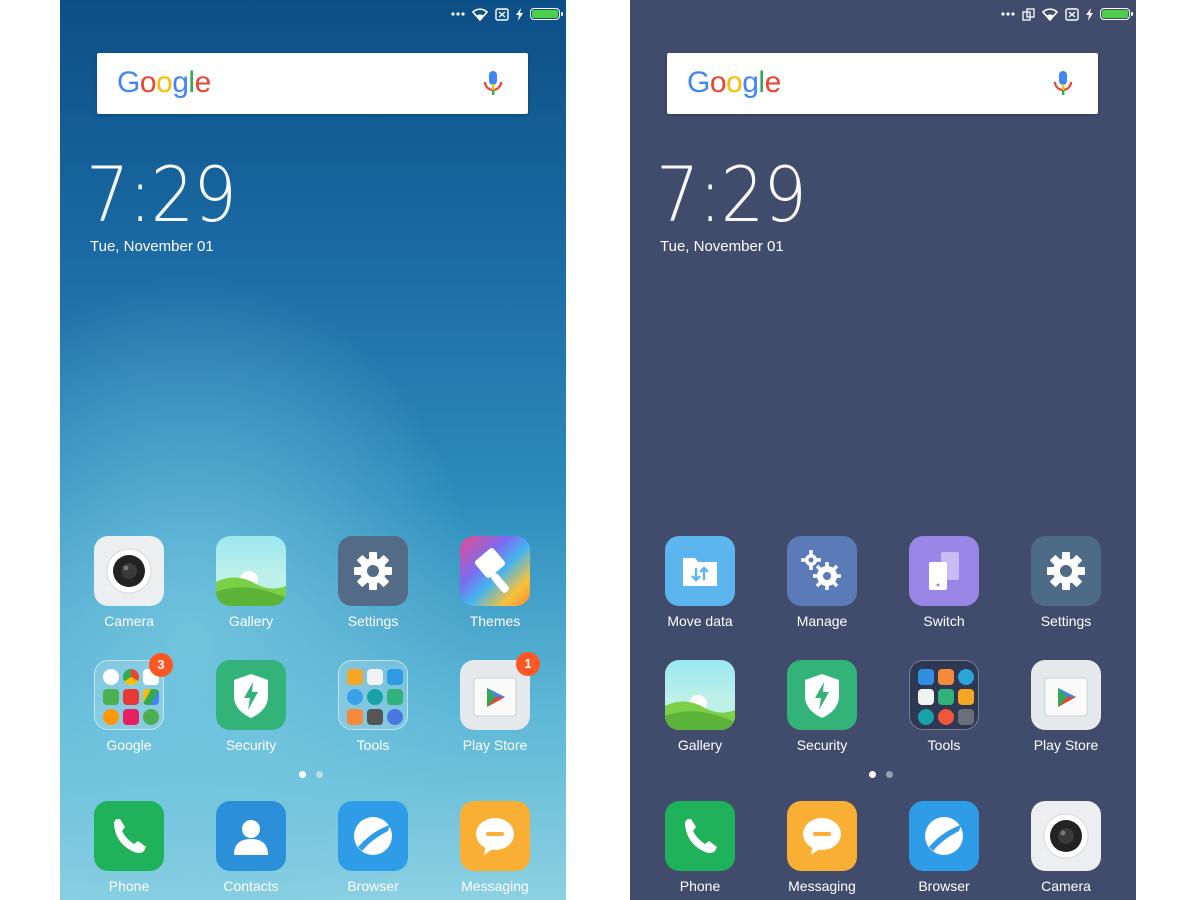 The image size is (1200, 900). What do you see at coordinates (111, 717) in the screenshot?
I see `photos-icon` at bounding box center [111, 717].